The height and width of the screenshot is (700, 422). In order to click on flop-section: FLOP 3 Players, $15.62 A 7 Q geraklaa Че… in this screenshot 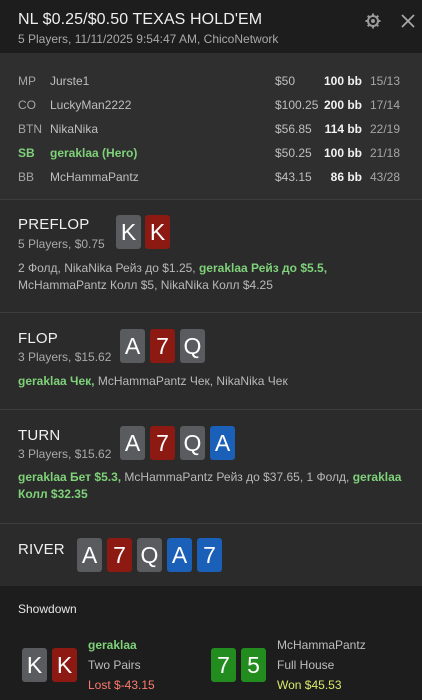, I will do `click(211, 361)`.